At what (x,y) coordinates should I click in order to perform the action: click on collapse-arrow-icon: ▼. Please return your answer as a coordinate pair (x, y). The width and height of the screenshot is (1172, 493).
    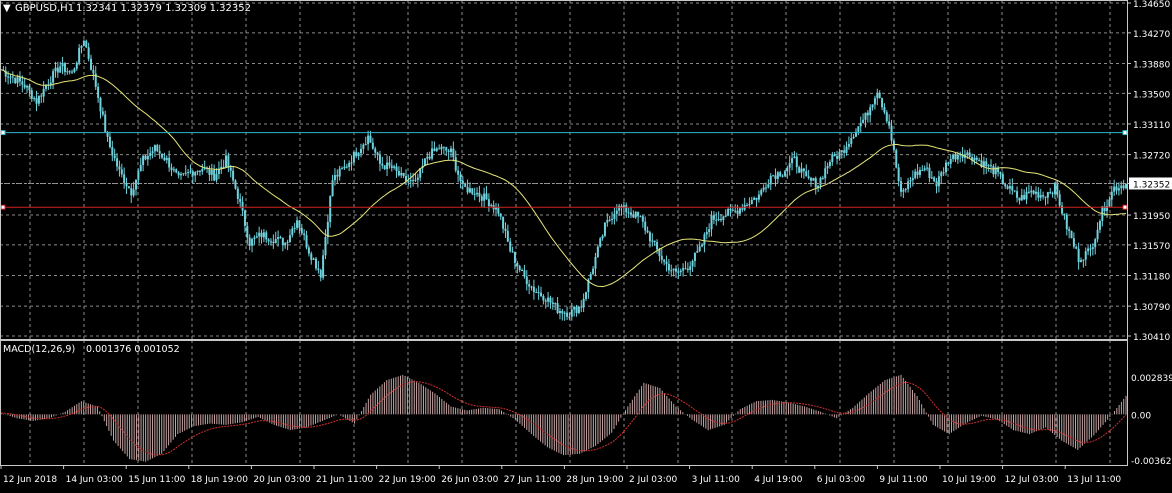
    Looking at the image, I should click on (7, 8).